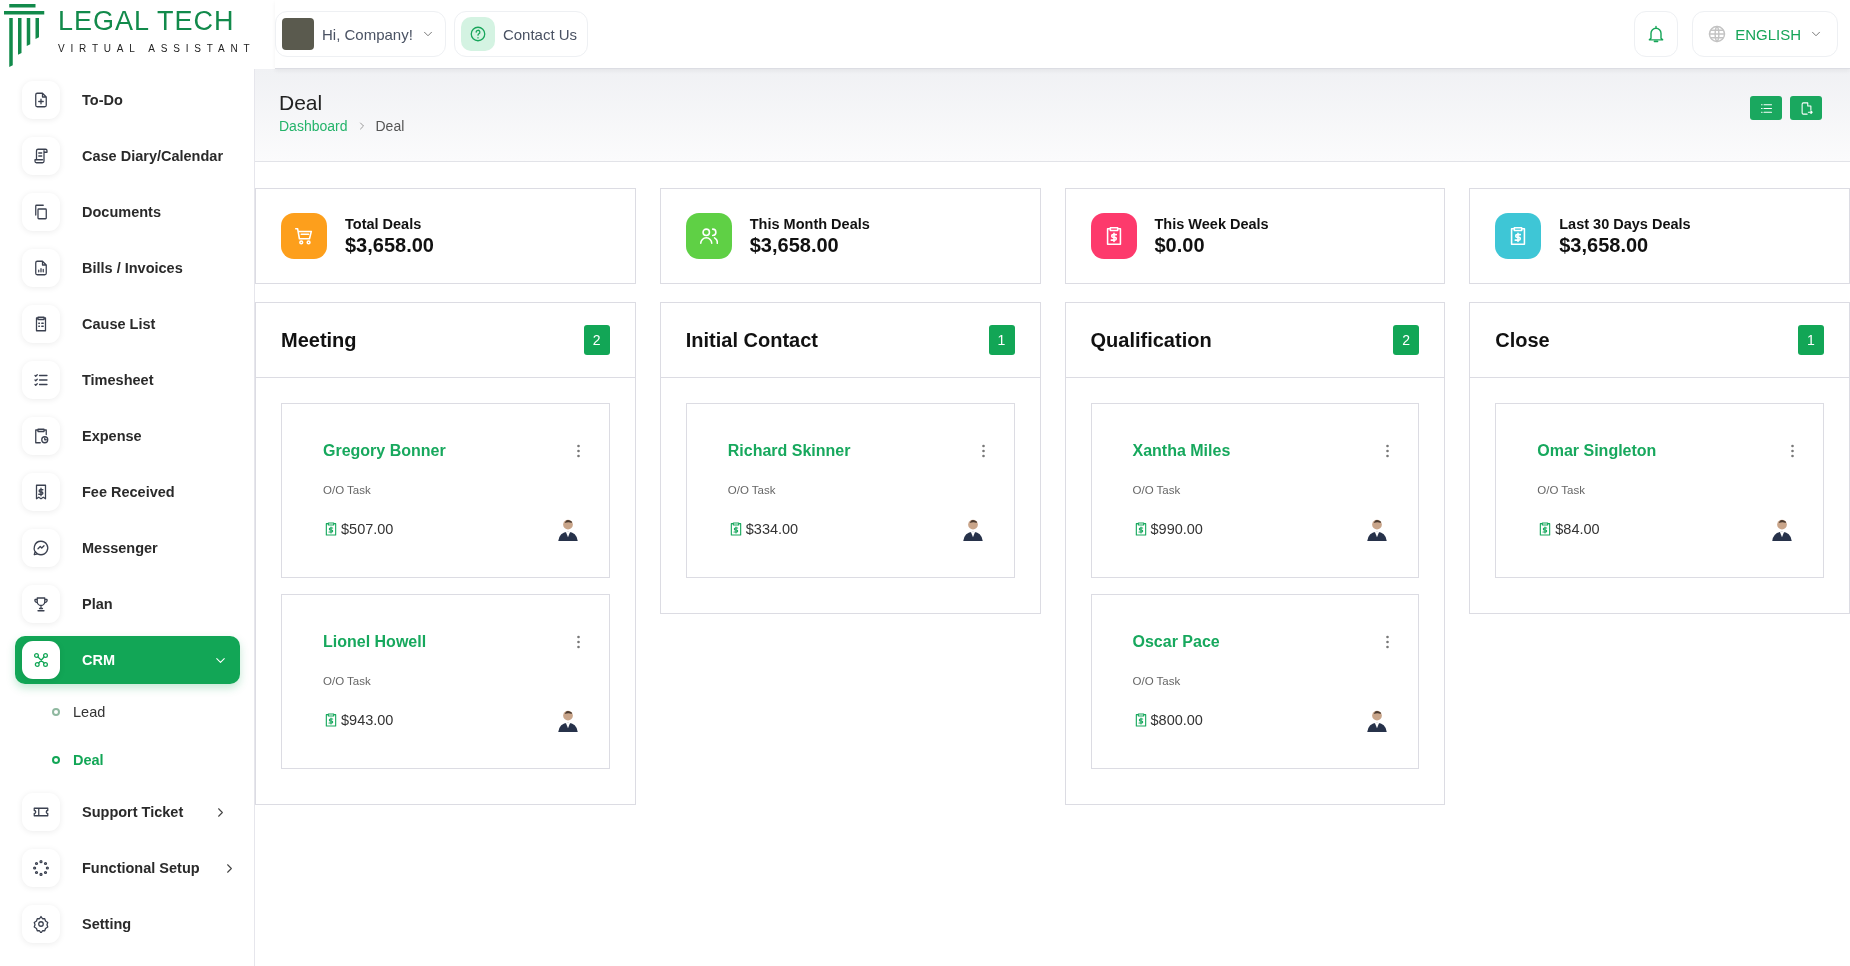 This screenshot has height=966, width=1850. I want to click on breadcrumb-current: Deal, so click(390, 126).